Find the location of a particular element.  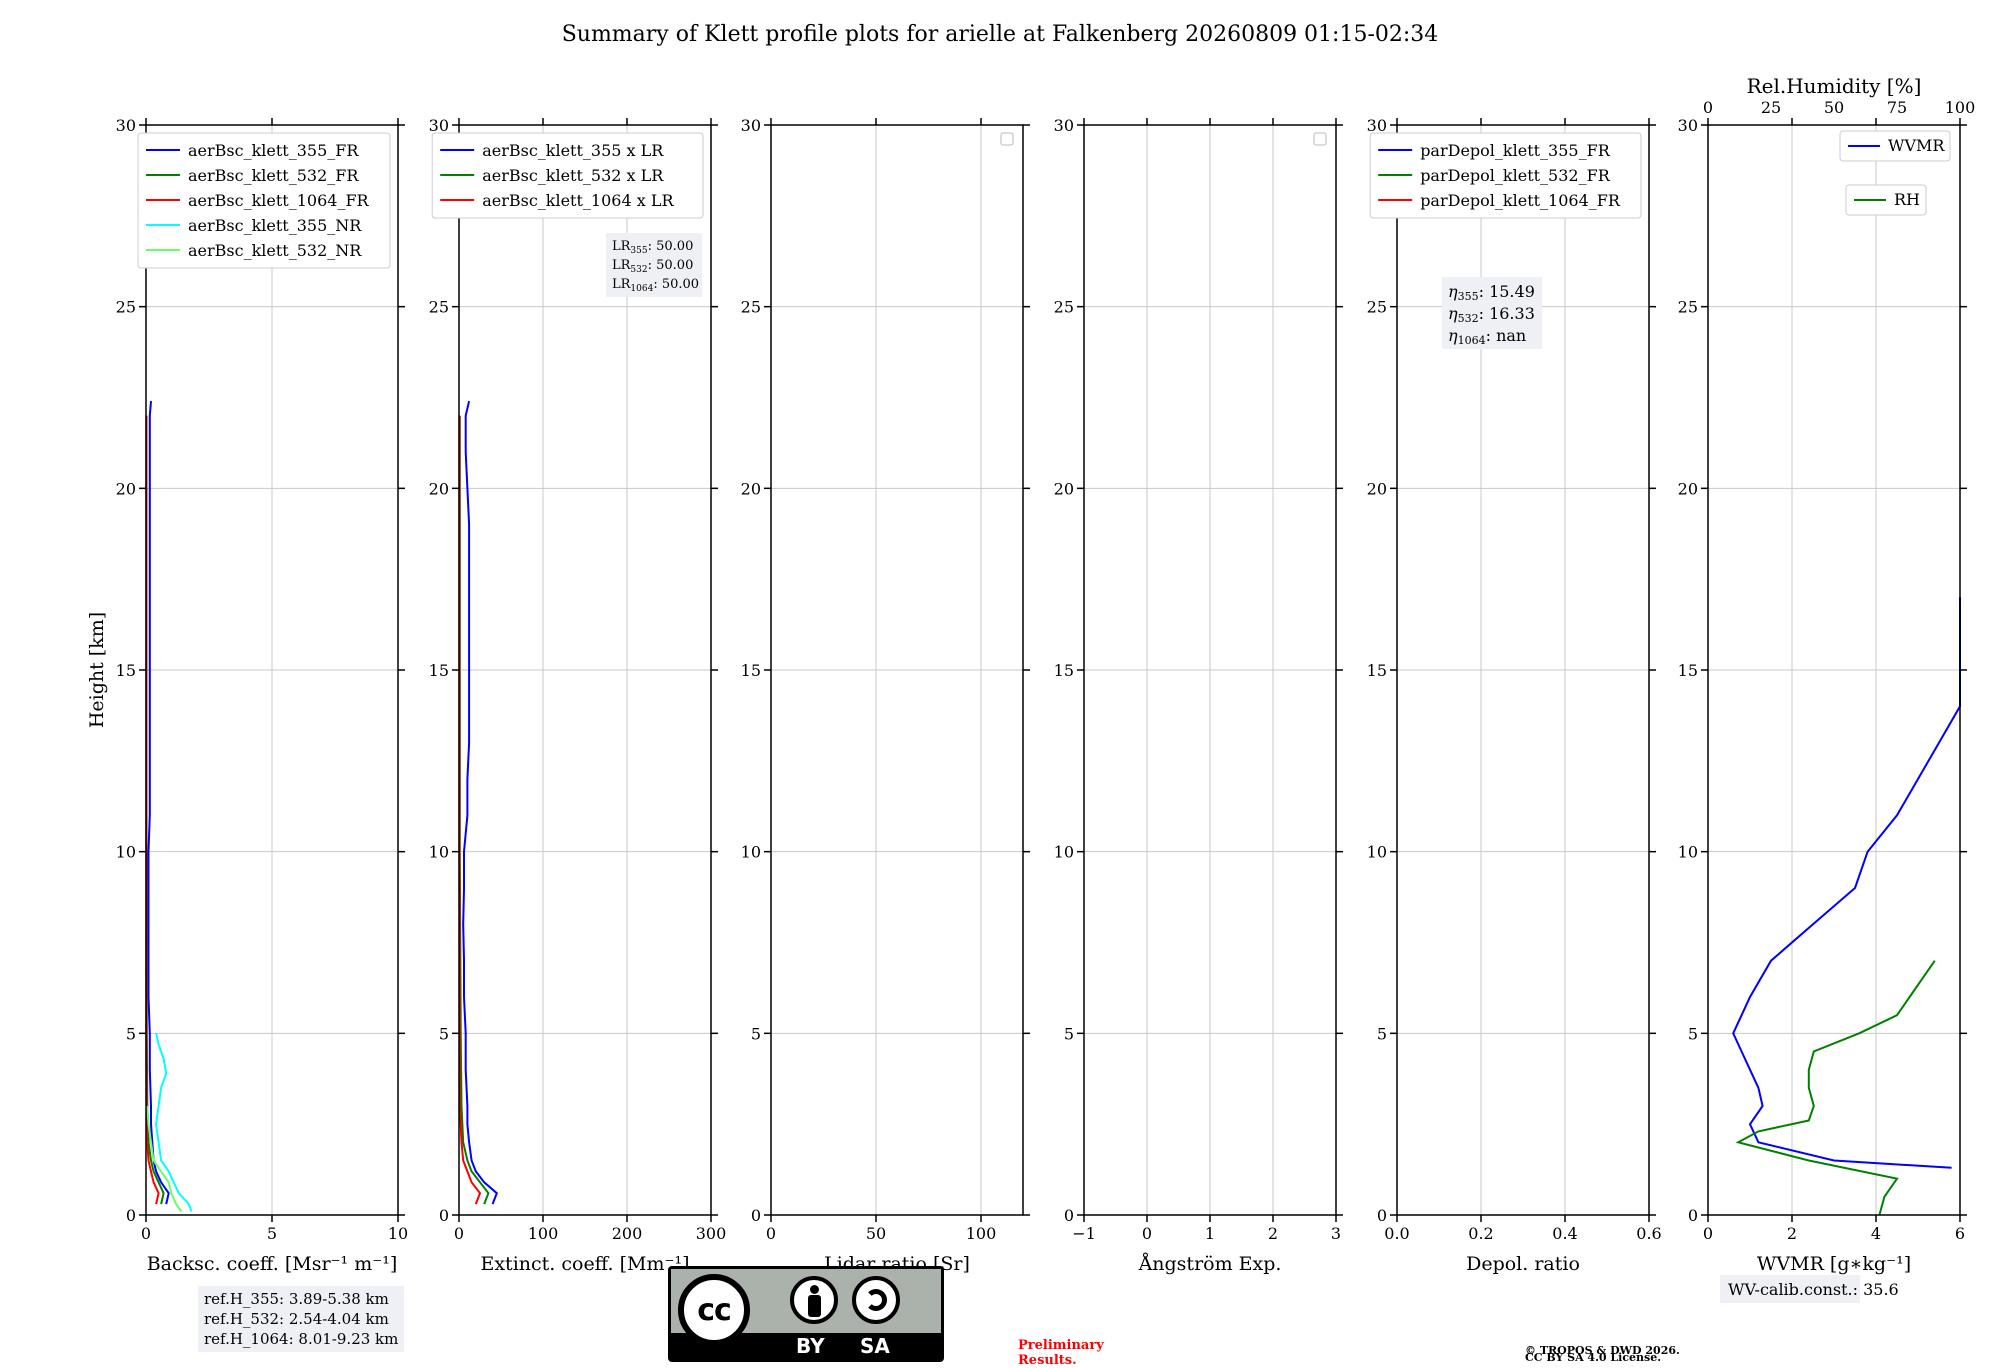

x-tick-label: 5 is located at coordinates (272, 1233).